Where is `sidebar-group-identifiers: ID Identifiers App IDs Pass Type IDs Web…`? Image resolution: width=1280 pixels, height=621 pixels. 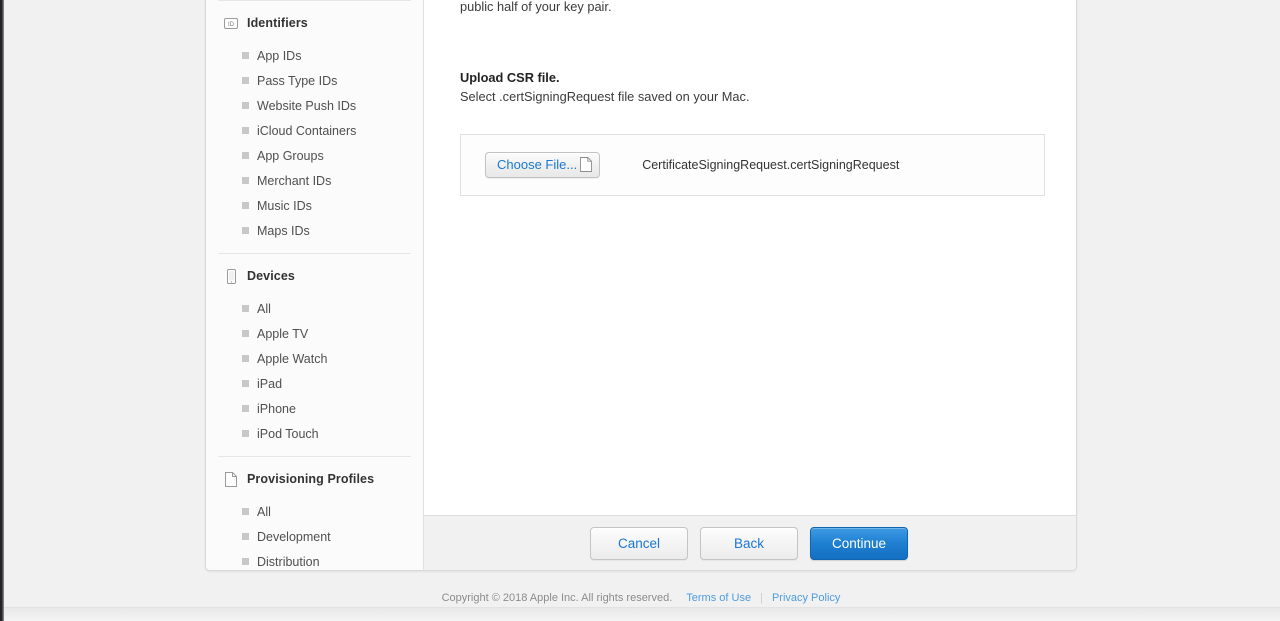
sidebar-group-identifiers: ID Identifiers App IDs Pass Type IDs Web… is located at coordinates (314, 126).